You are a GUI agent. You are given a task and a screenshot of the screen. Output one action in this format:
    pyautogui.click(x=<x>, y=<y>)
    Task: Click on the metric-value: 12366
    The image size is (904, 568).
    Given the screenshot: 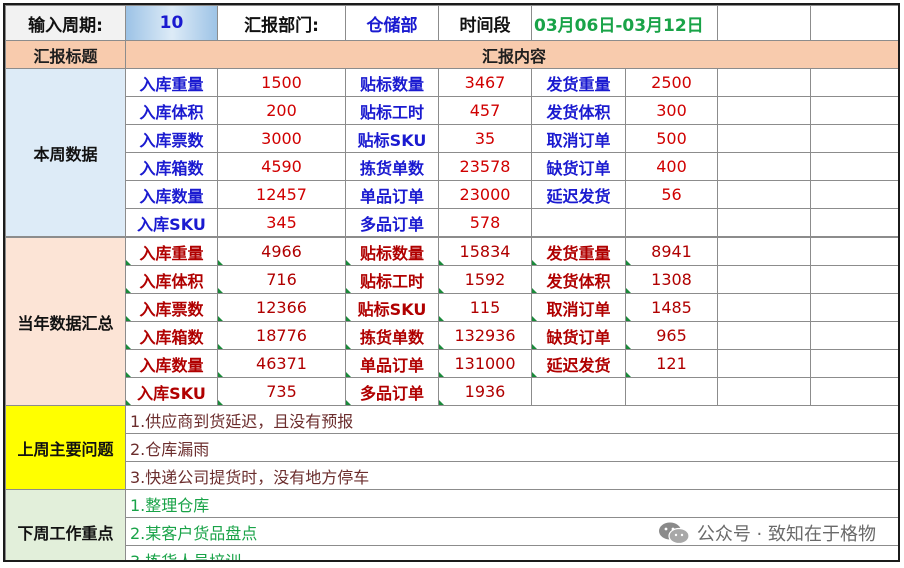 What is the action you would take?
    pyautogui.click(x=281, y=307)
    